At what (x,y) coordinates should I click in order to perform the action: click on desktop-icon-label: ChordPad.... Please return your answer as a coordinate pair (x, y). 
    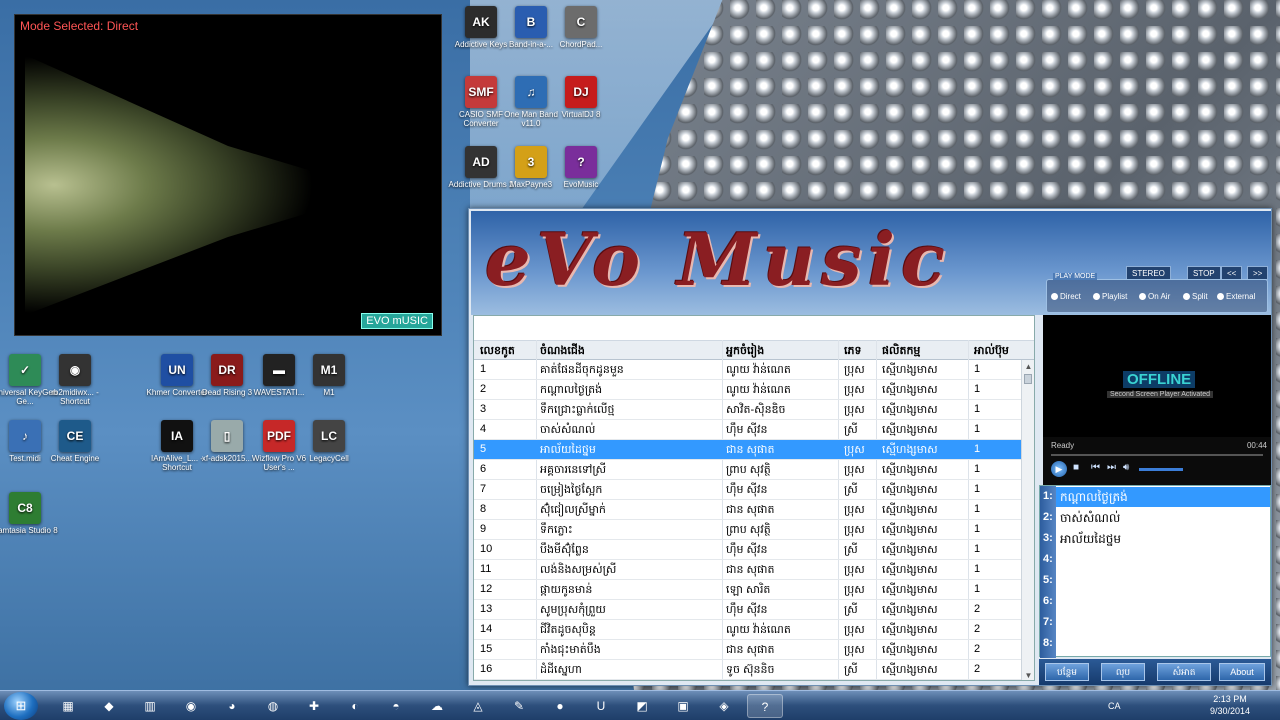
    Looking at the image, I should click on (581, 44).